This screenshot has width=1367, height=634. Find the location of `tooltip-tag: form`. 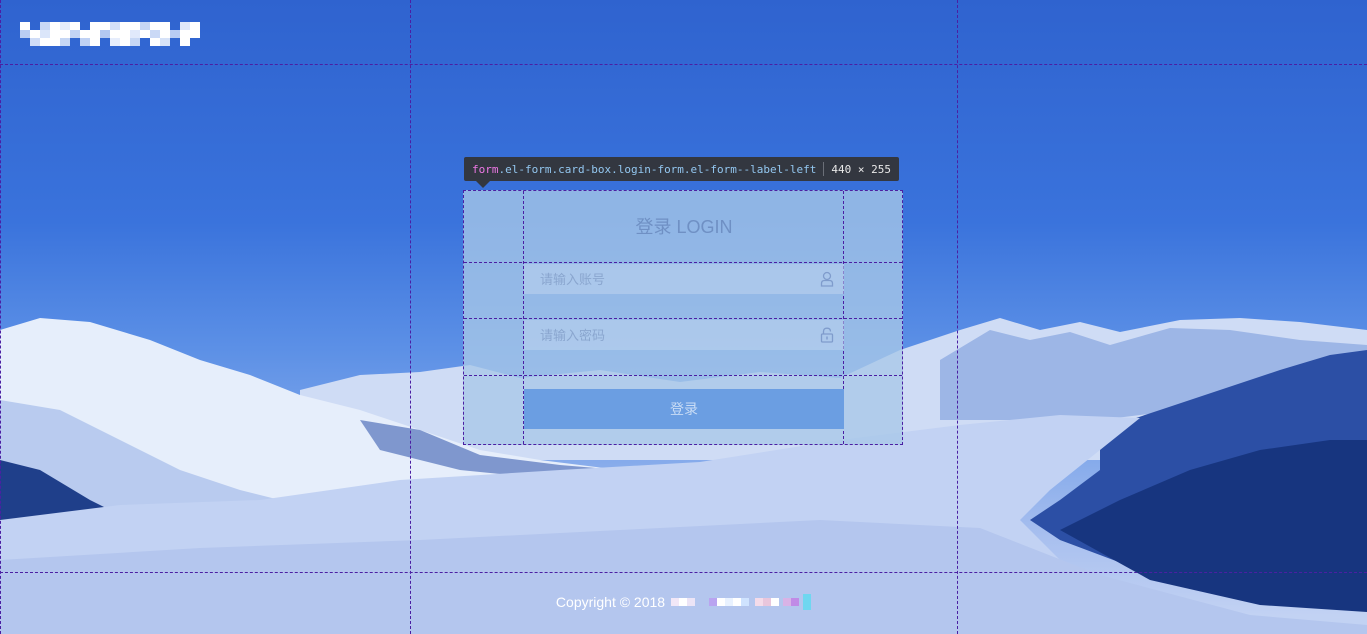

tooltip-tag: form is located at coordinates (485, 169).